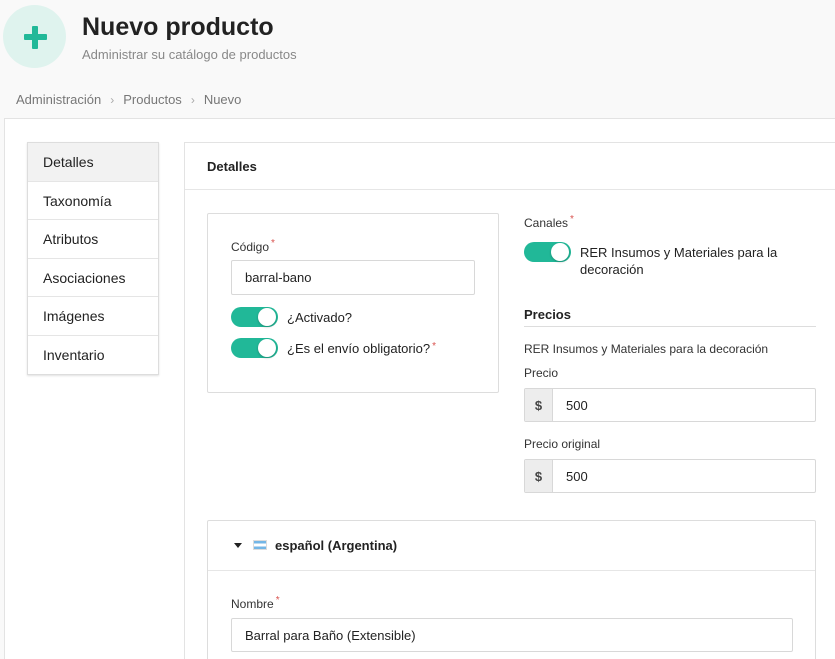  I want to click on name-input: Barral para Baño (Extensible), so click(512, 635).